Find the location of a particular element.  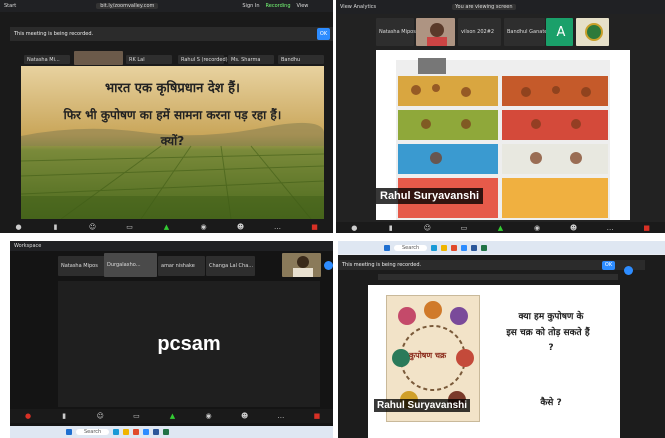

windows-taskbar: Search is located at coordinates (172, 432).